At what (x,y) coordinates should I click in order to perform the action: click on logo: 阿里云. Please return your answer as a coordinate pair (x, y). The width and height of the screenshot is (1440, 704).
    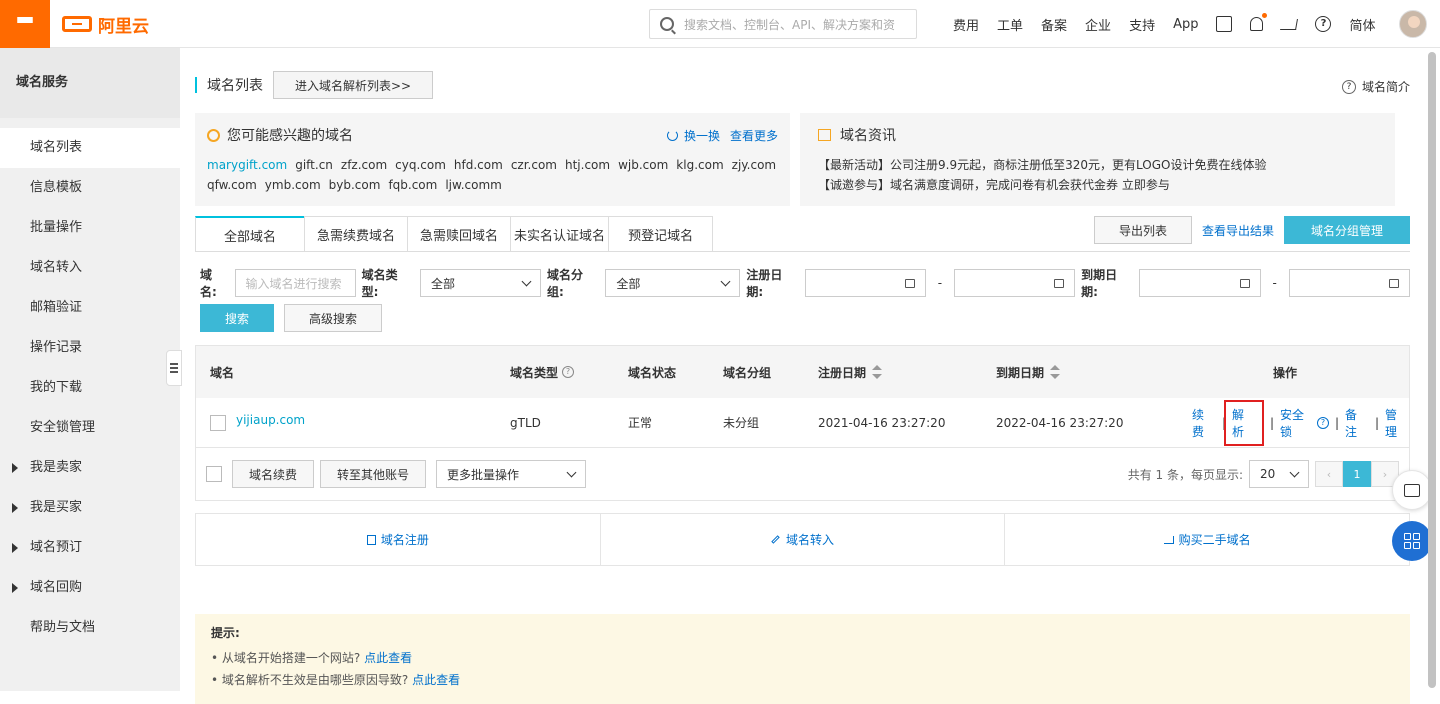
    Looking at the image, I should click on (105, 24).